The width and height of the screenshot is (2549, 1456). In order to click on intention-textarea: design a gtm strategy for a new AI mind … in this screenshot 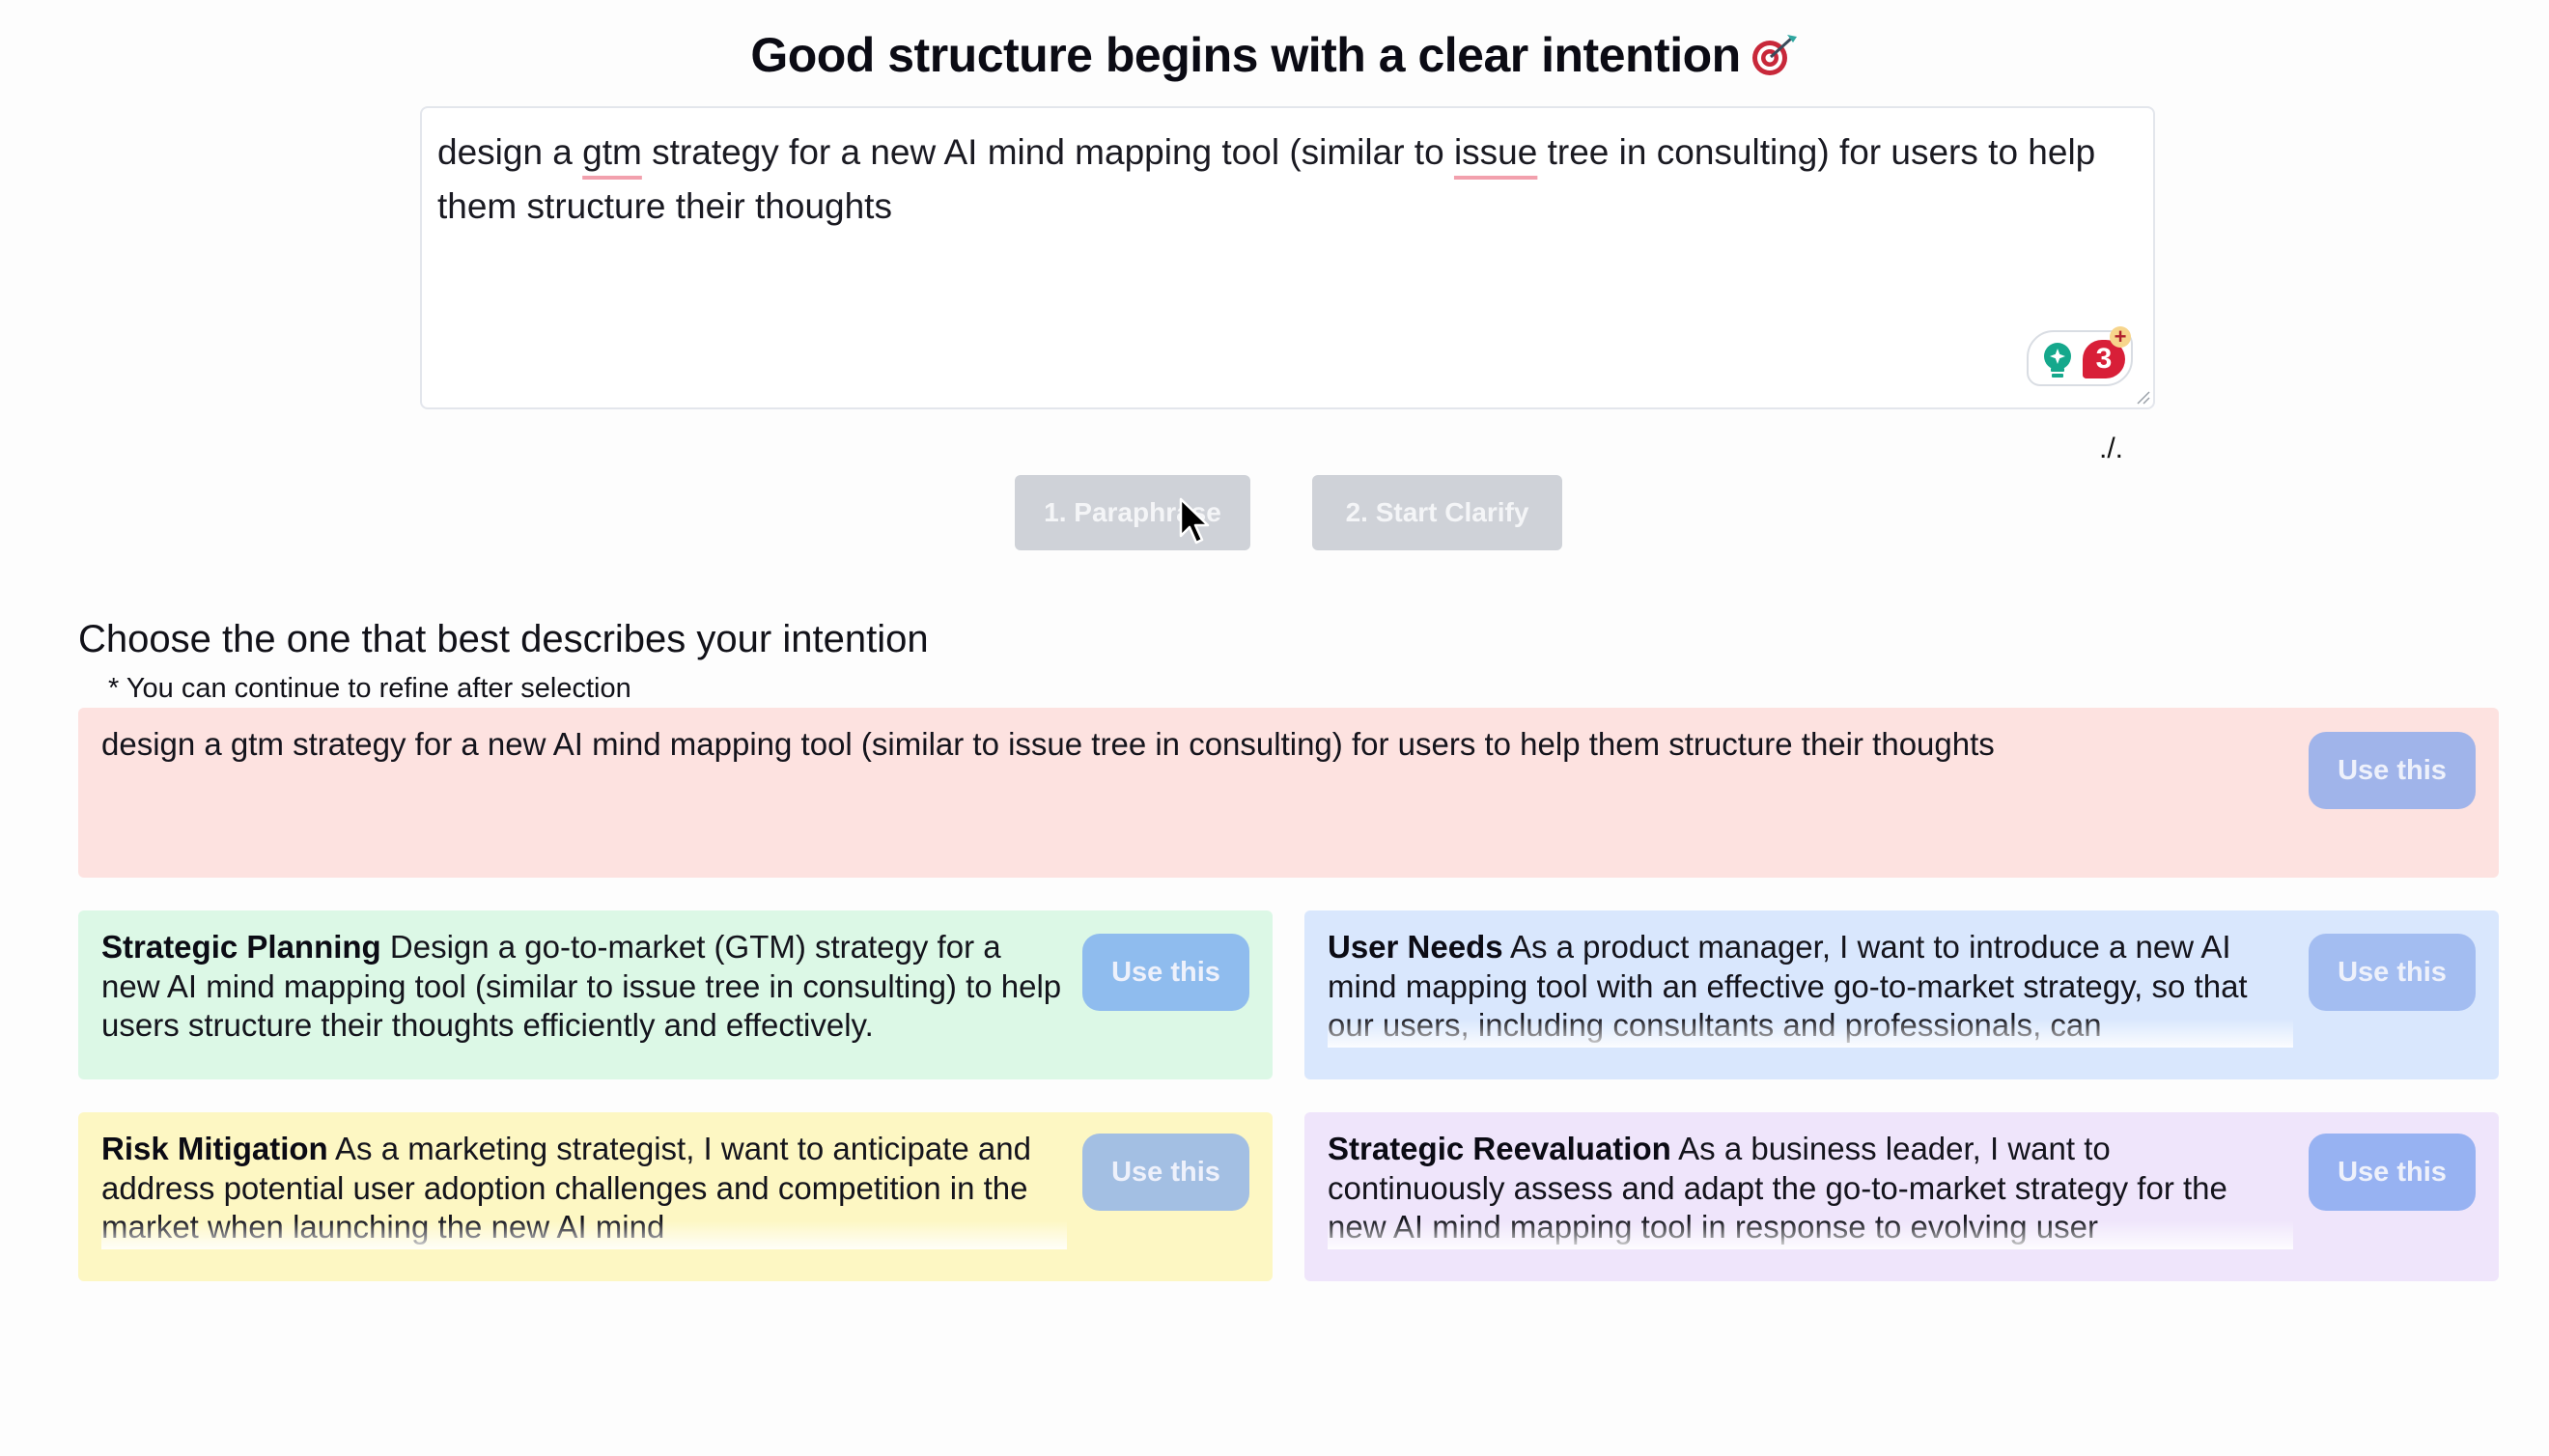, I will do `click(1287, 258)`.